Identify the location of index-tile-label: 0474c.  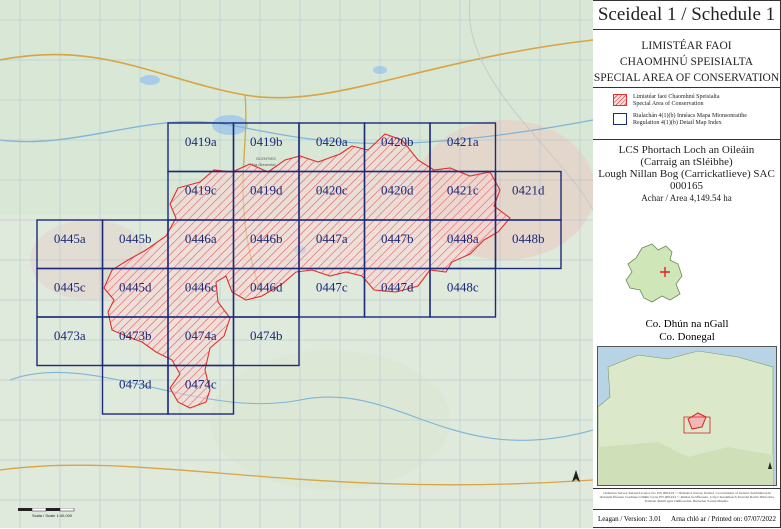
(201, 384).